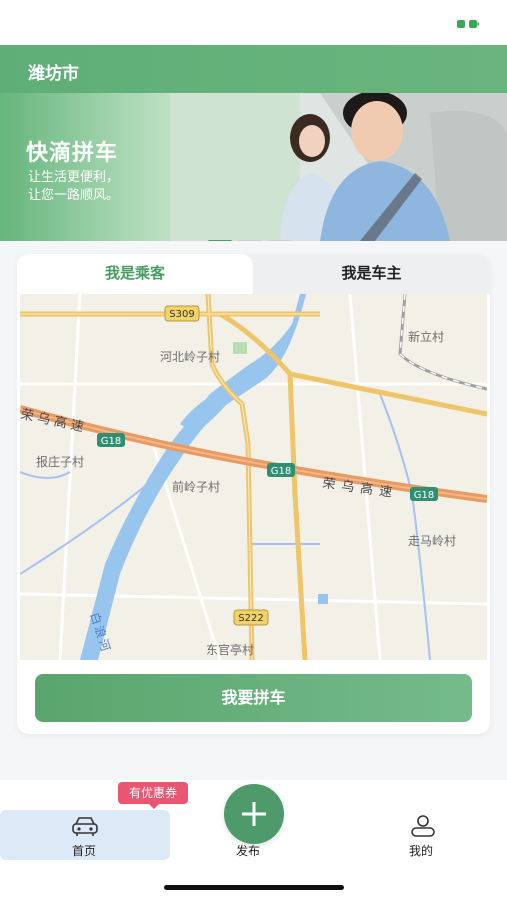 This screenshot has width=507, height=900. What do you see at coordinates (196, 486) in the screenshot?
I see `map-label-qianling: 前岭子村` at bounding box center [196, 486].